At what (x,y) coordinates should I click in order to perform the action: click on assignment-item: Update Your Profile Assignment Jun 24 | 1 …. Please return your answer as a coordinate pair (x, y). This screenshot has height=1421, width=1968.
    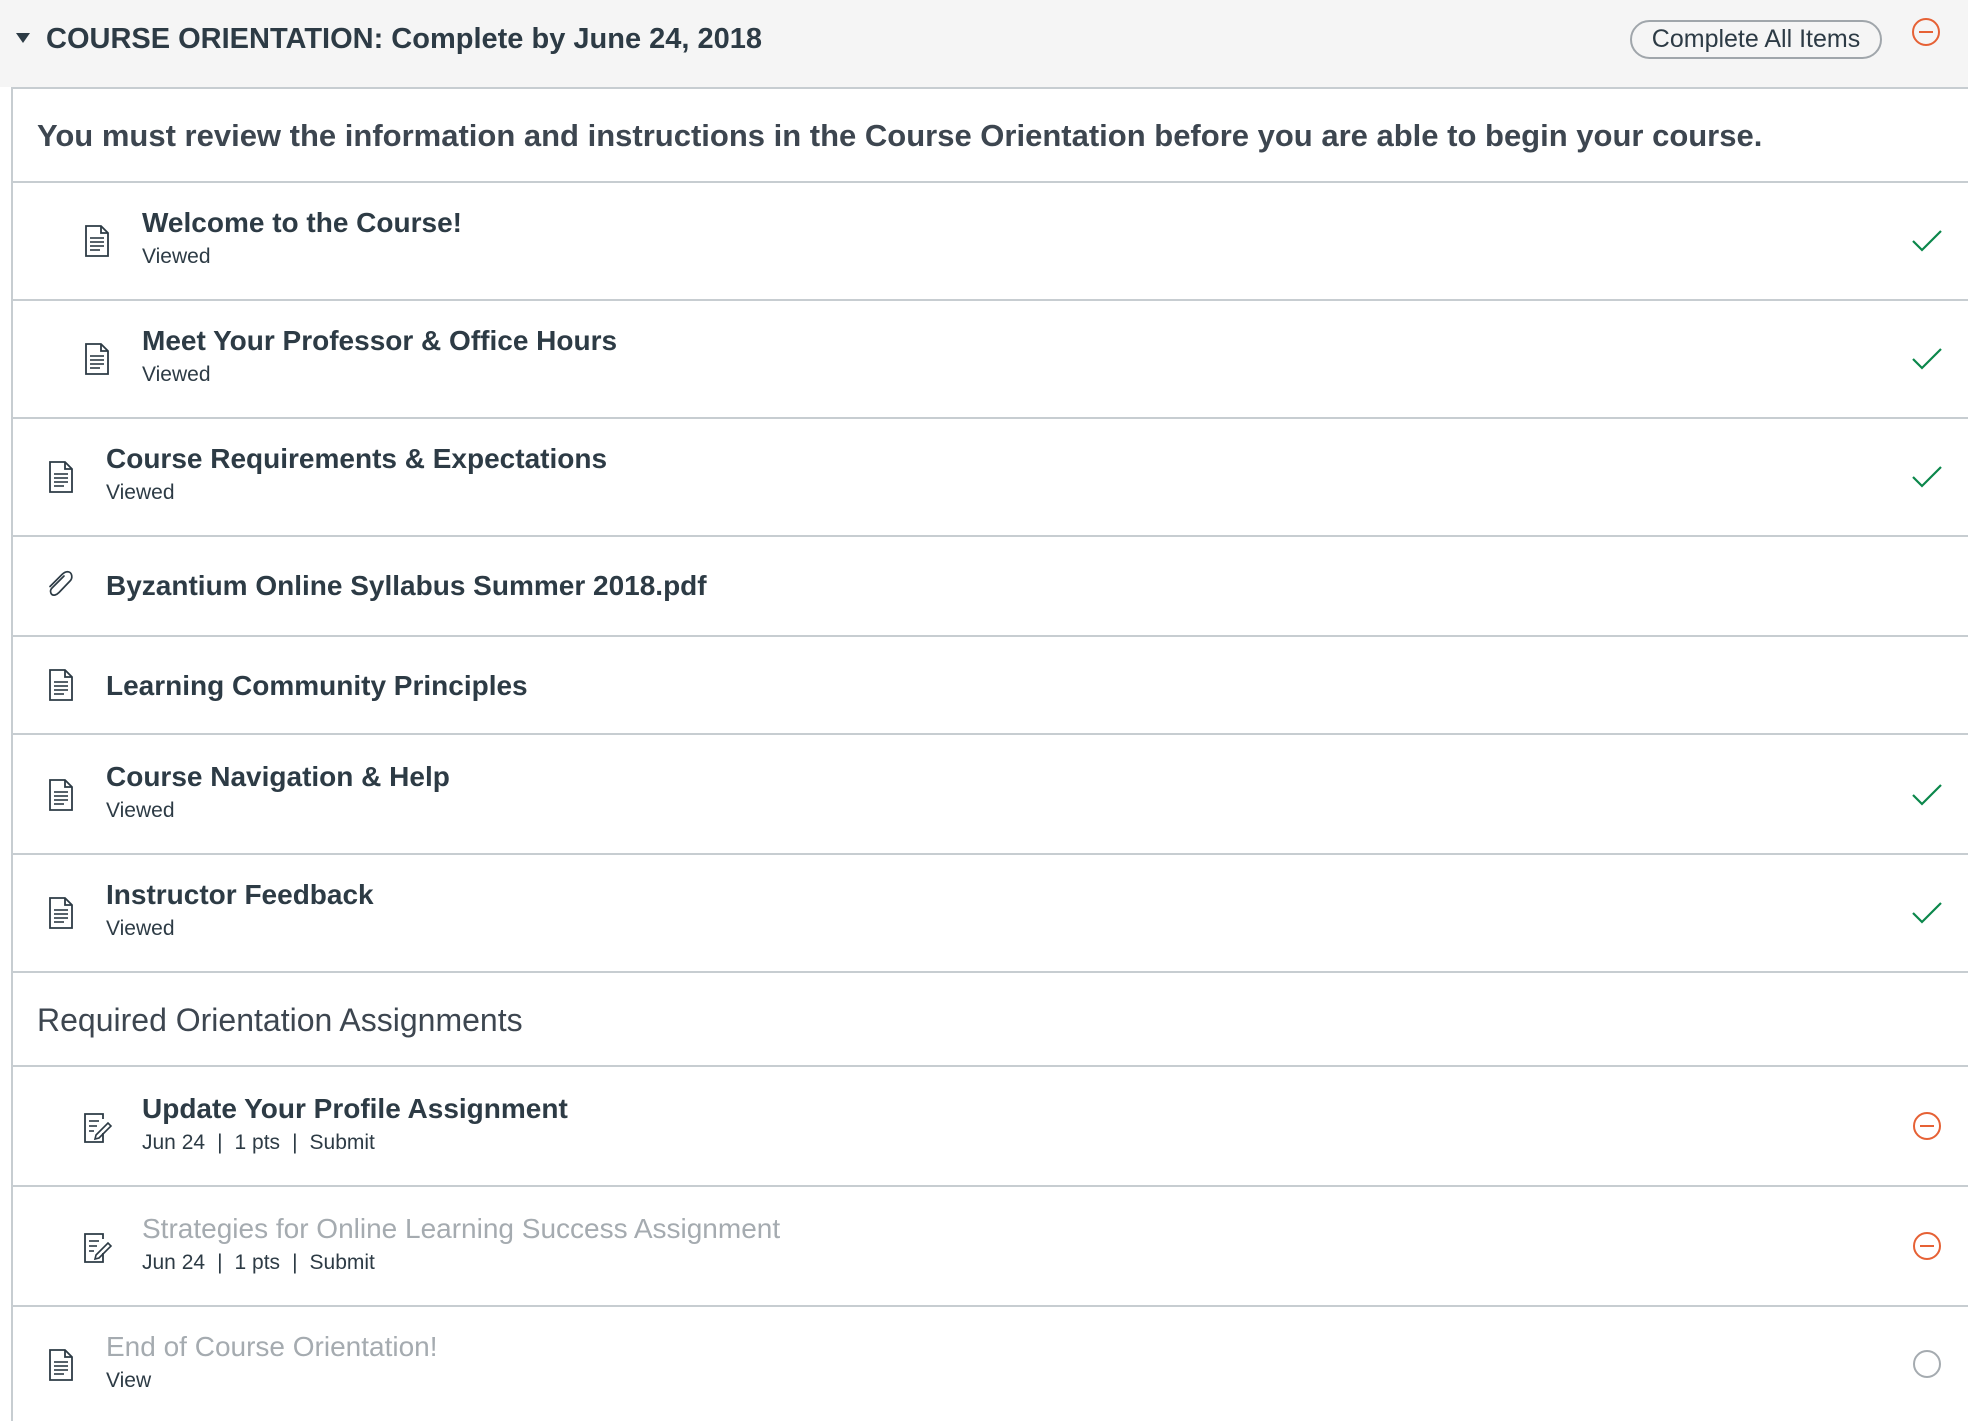
    Looking at the image, I should click on (990, 1127).